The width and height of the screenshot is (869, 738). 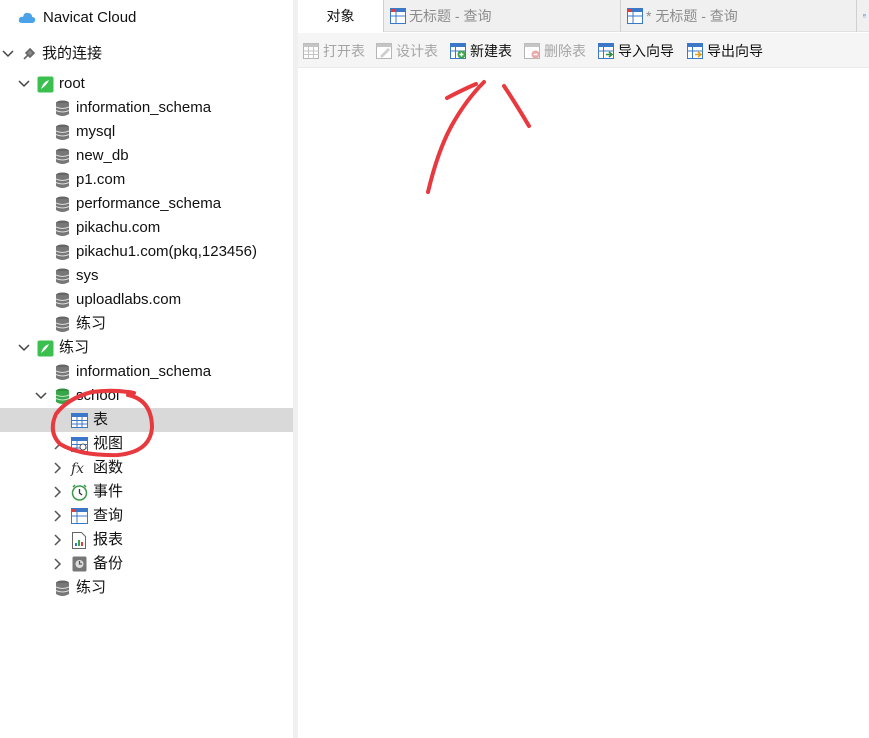 I want to click on new-table-button: 新建表, so click(x=481, y=51).